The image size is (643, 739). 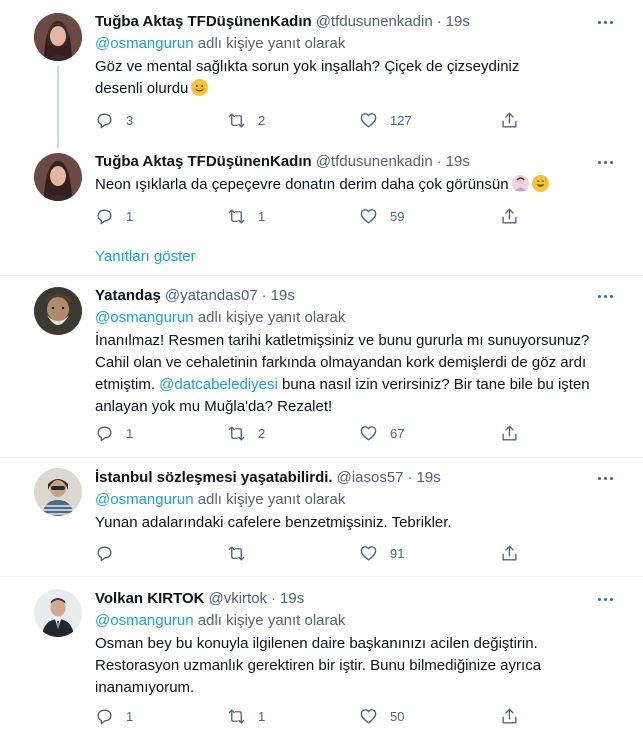 I want to click on action-bar: 1 1 59, so click(x=310, y=216).